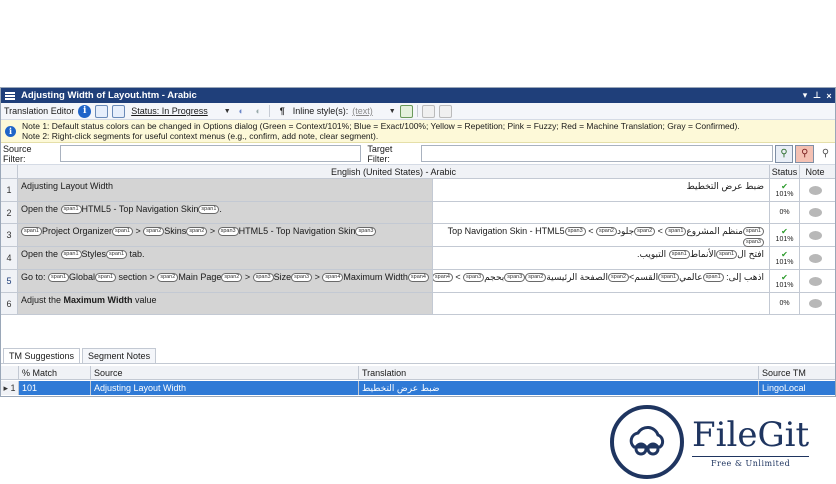  What do you see at coordinates (418, 154) in the screenshot?
I see `filter-bar: Source Filter: Target Filter: ⚲ ⚲ ⚲` at bounding box center [418, 154].